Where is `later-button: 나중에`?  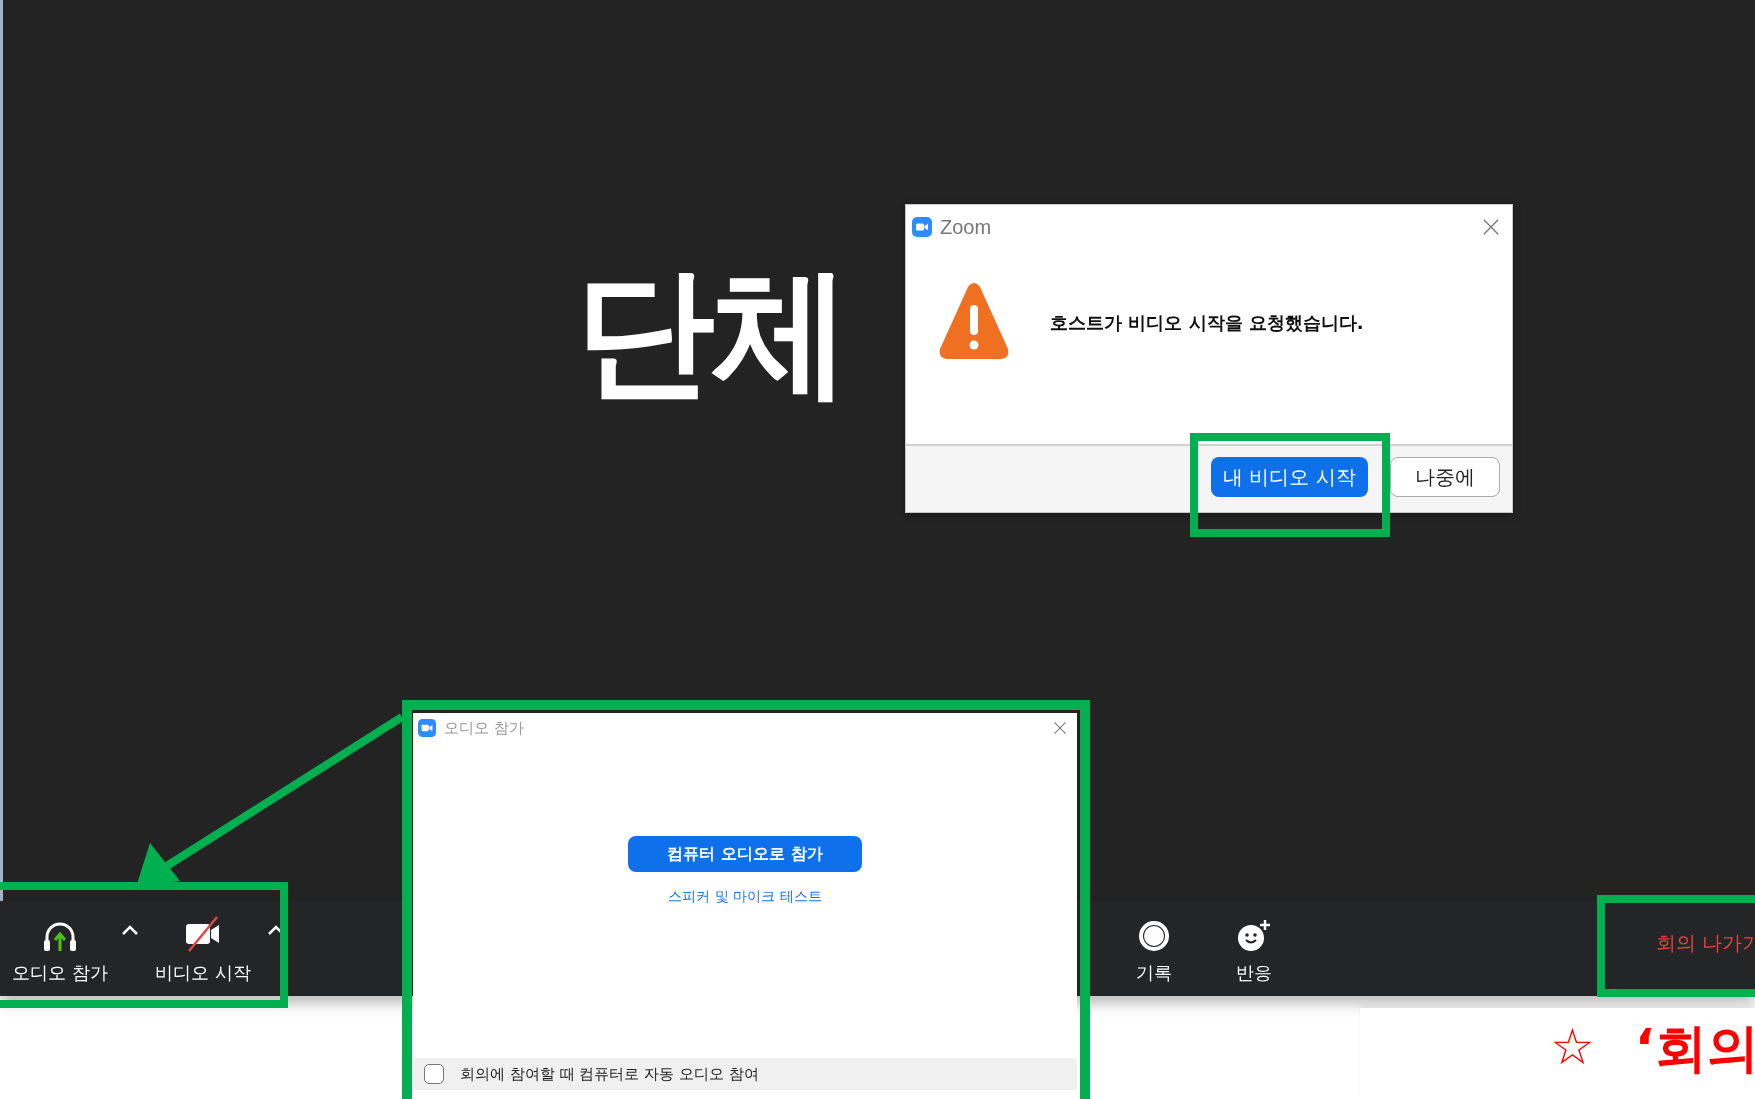
later-button: 나중에 is located at coordinates (1445, 477).